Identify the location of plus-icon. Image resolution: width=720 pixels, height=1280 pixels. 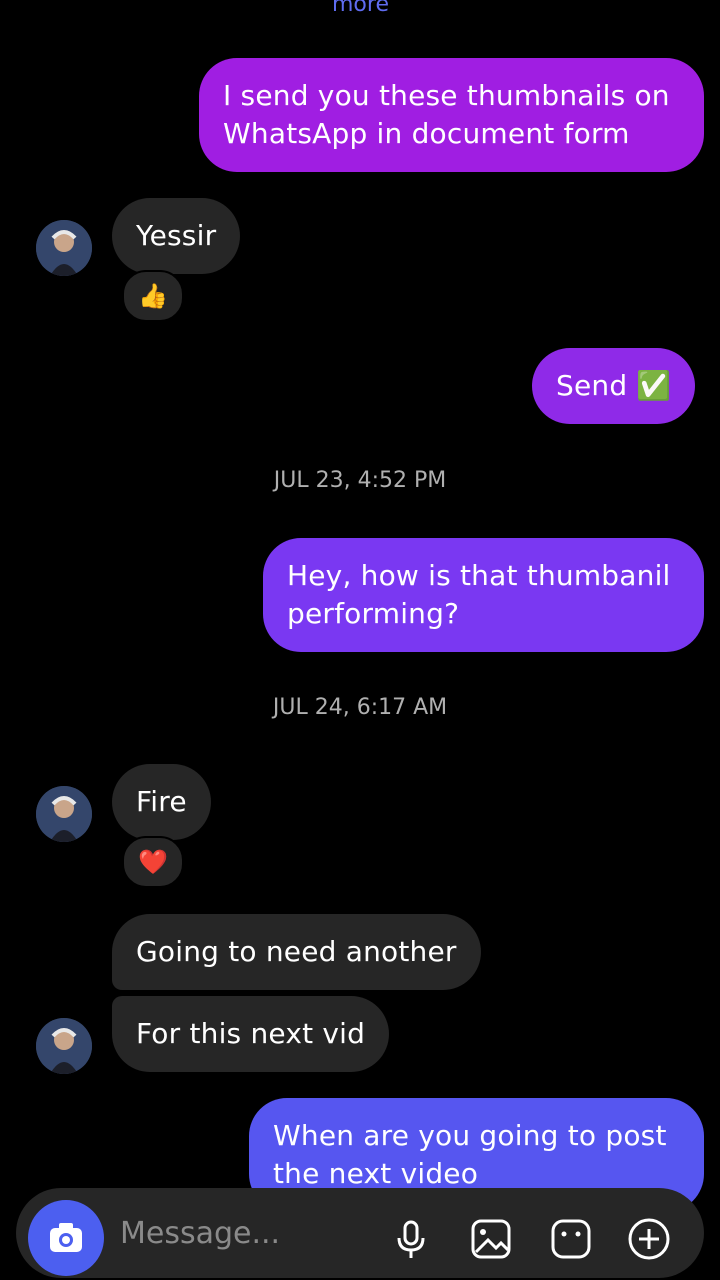
(649, 1239).